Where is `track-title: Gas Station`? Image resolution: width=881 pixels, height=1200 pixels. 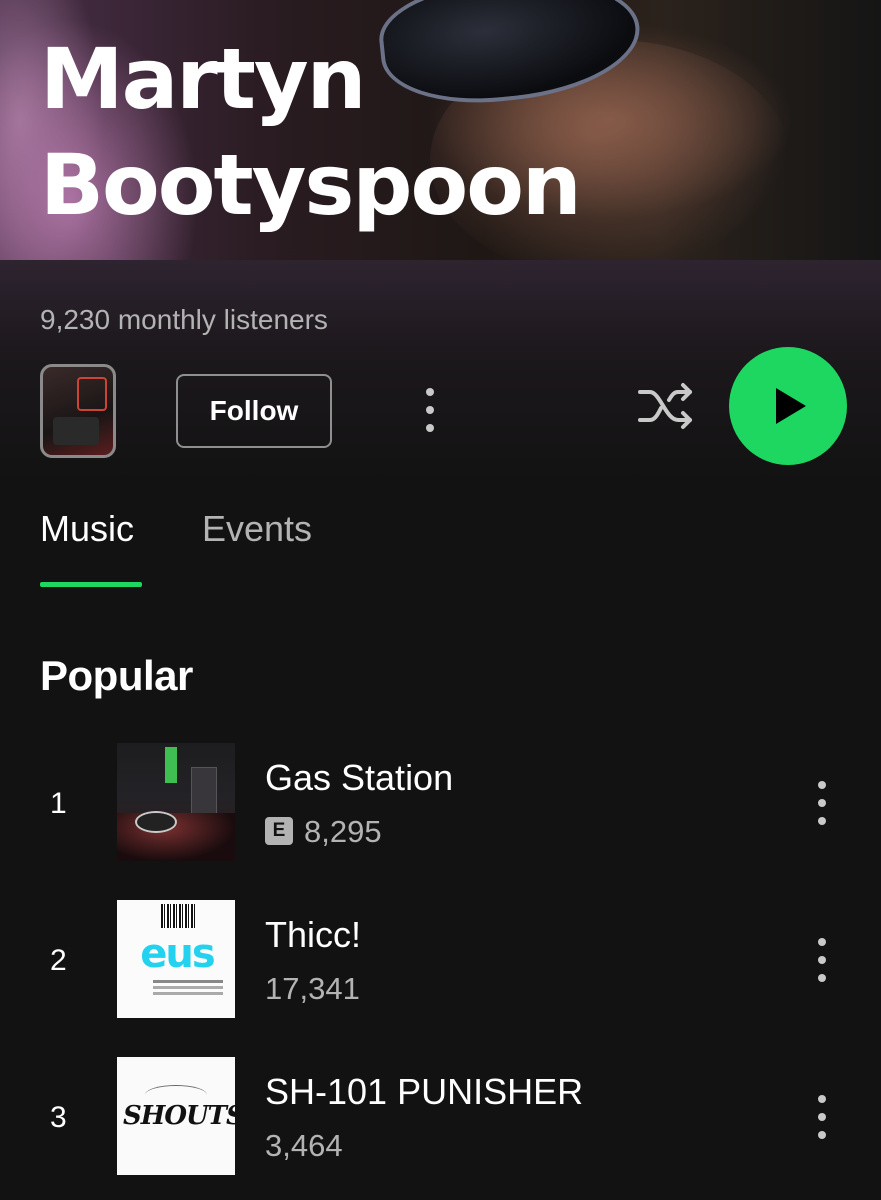
track-title: Gas Station is located at coordinates (359, 777).